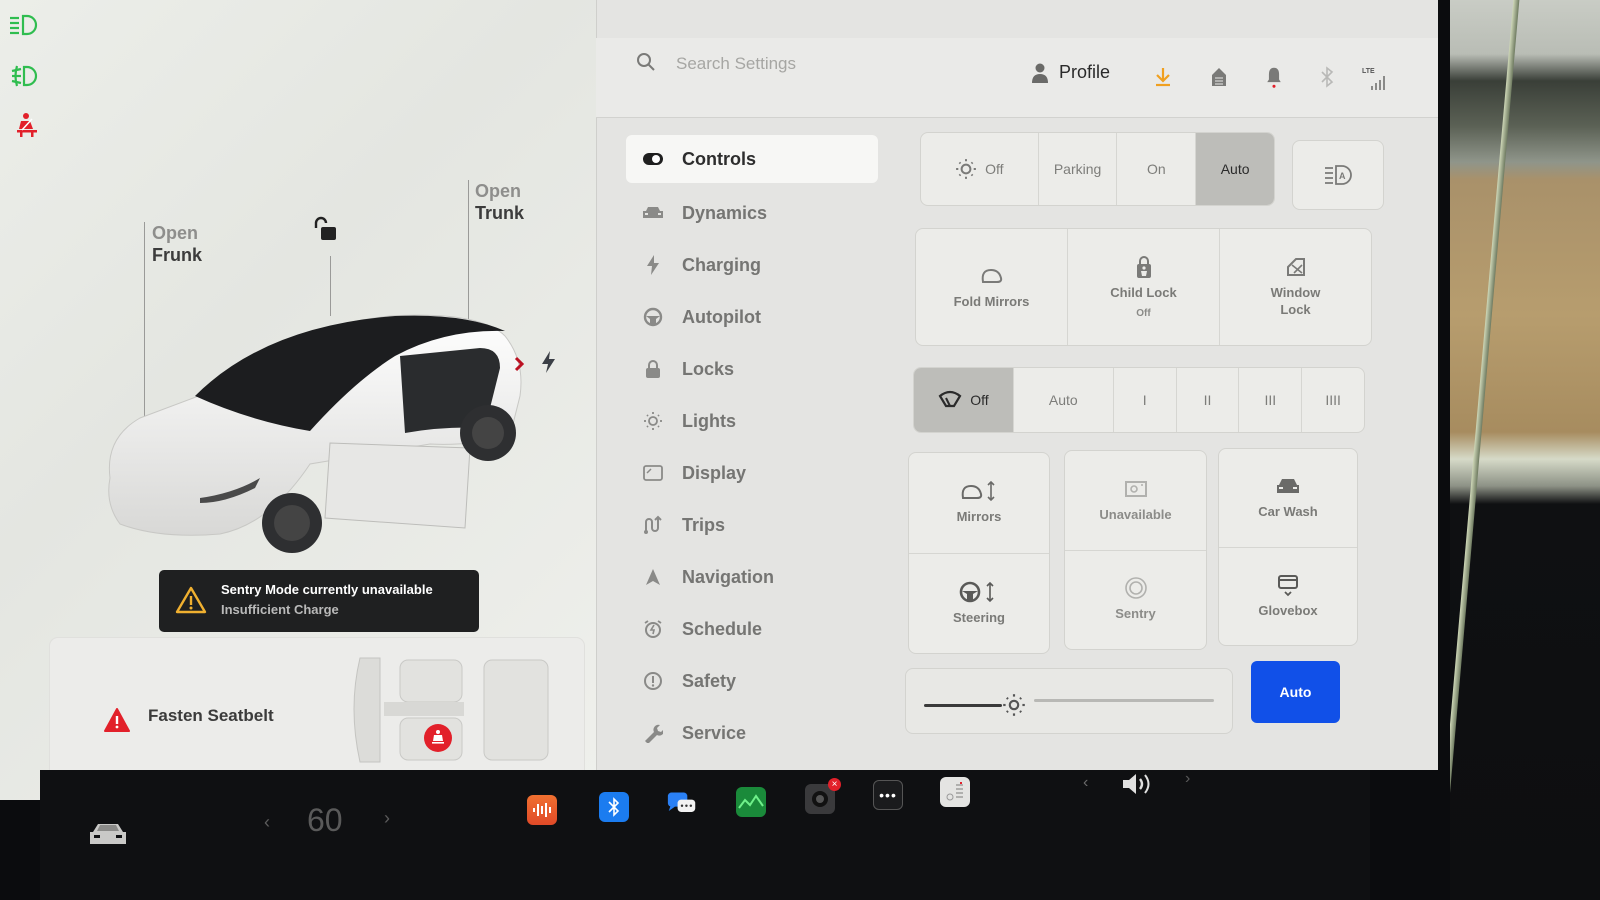  I want to click on option-label: IIII, so click(1333, 400).